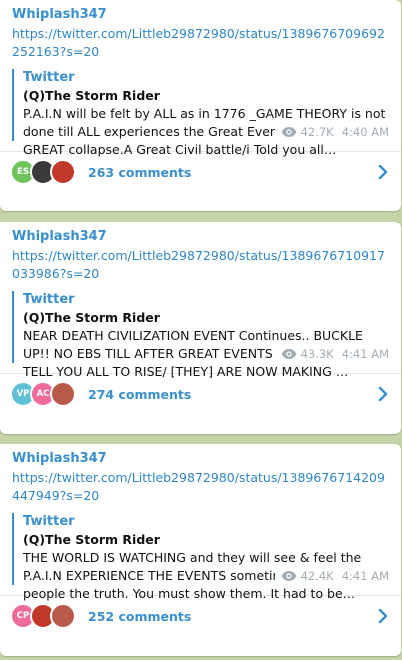 This screenshot has width=402, height=660. I want to click on view-count: 42.7K, so click(317, 132).